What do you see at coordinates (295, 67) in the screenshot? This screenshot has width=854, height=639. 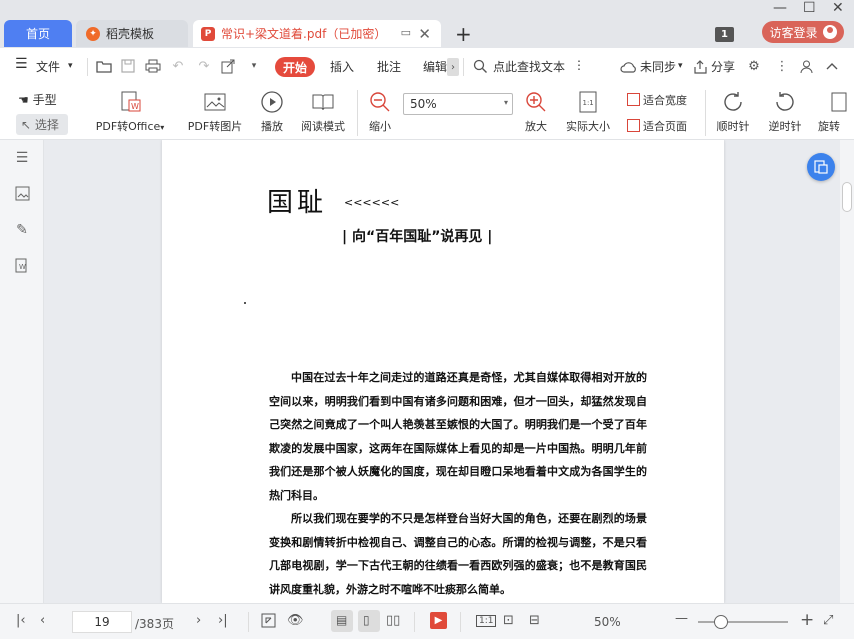 I see `tab-start: 开始` at bounding box center [295, 67].